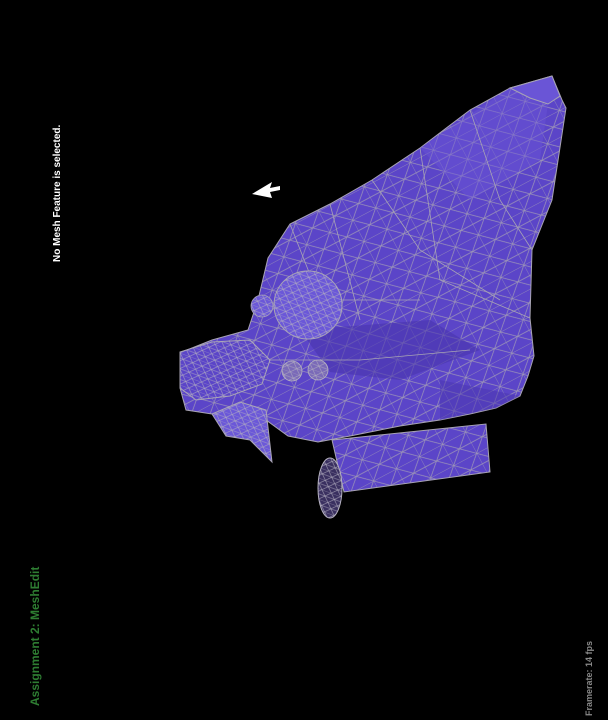 The height and width of the screenshot is (720, 608). I want to click on framerate-readout: Framerate: 14 fps, so click(589, 678).